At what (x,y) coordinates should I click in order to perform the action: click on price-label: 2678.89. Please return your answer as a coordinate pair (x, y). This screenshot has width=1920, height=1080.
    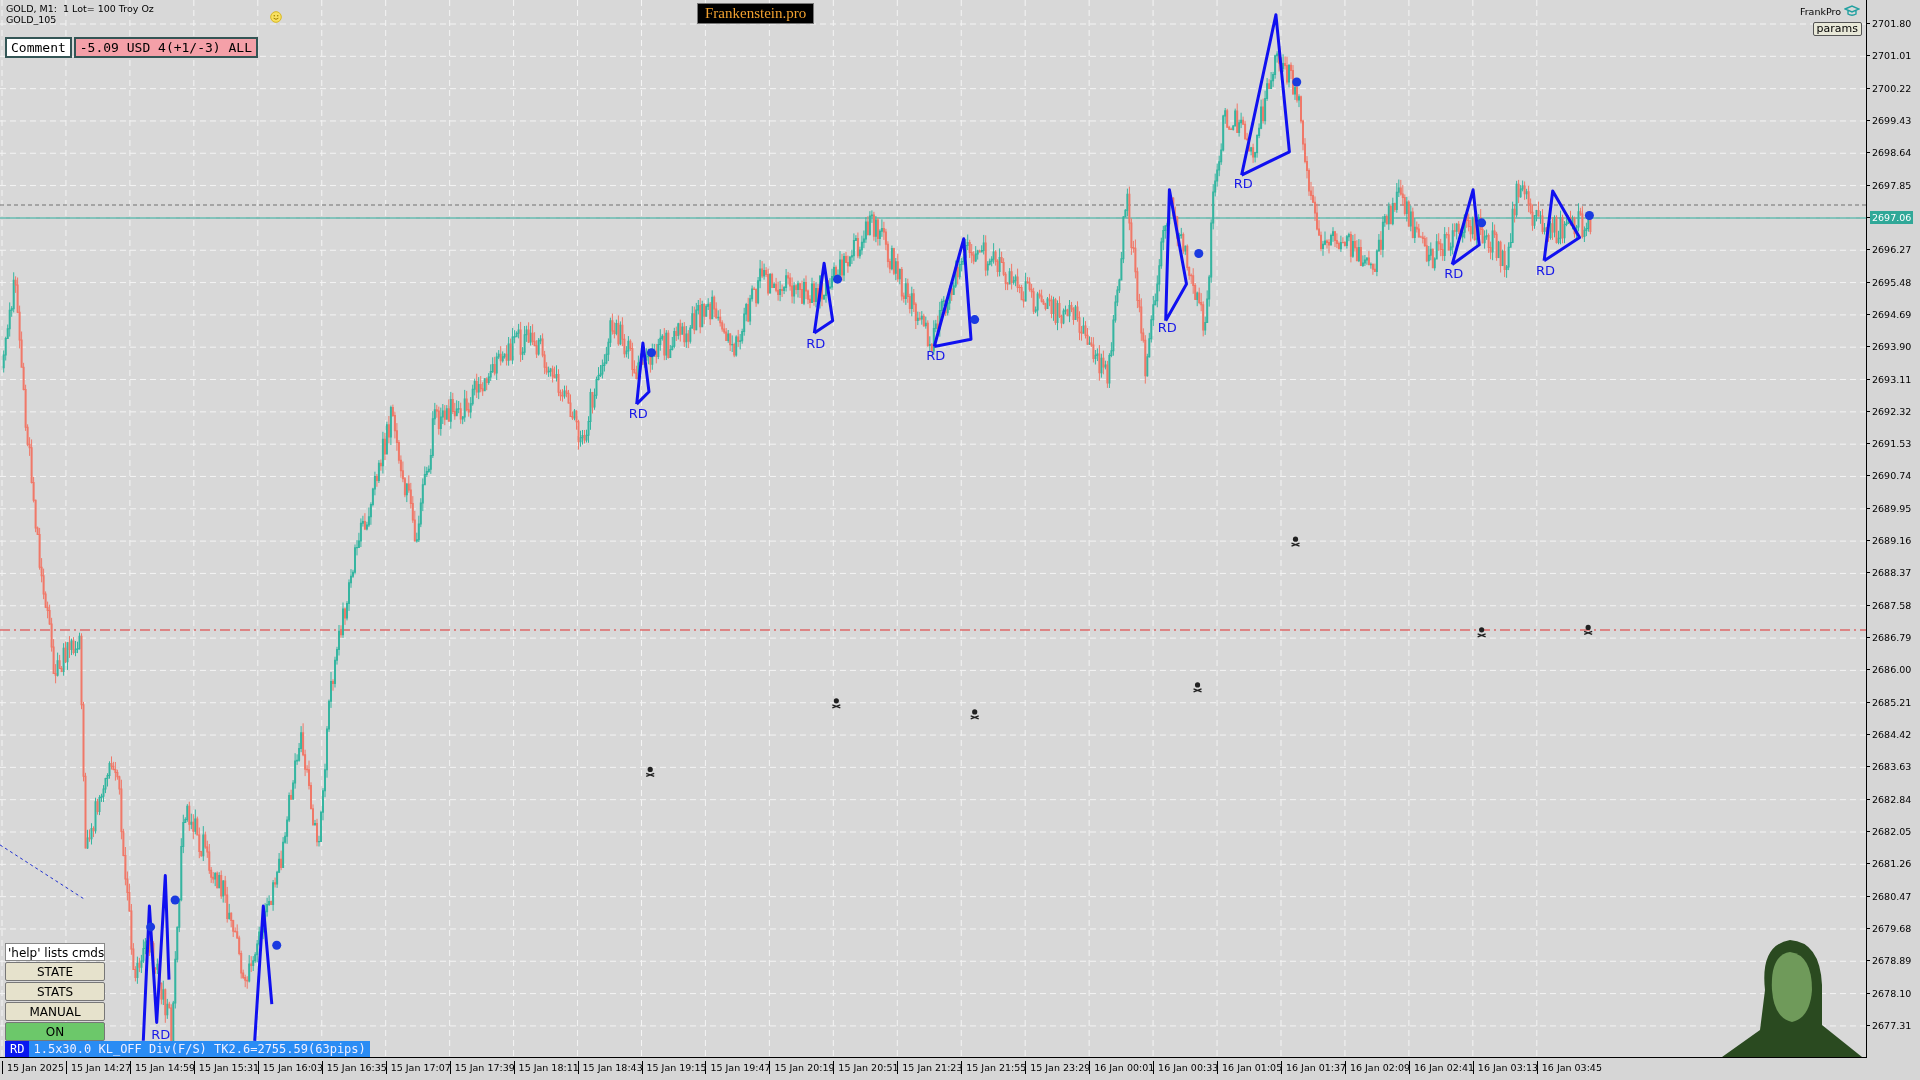
    Looking at the image, I should click on (1892, 961).